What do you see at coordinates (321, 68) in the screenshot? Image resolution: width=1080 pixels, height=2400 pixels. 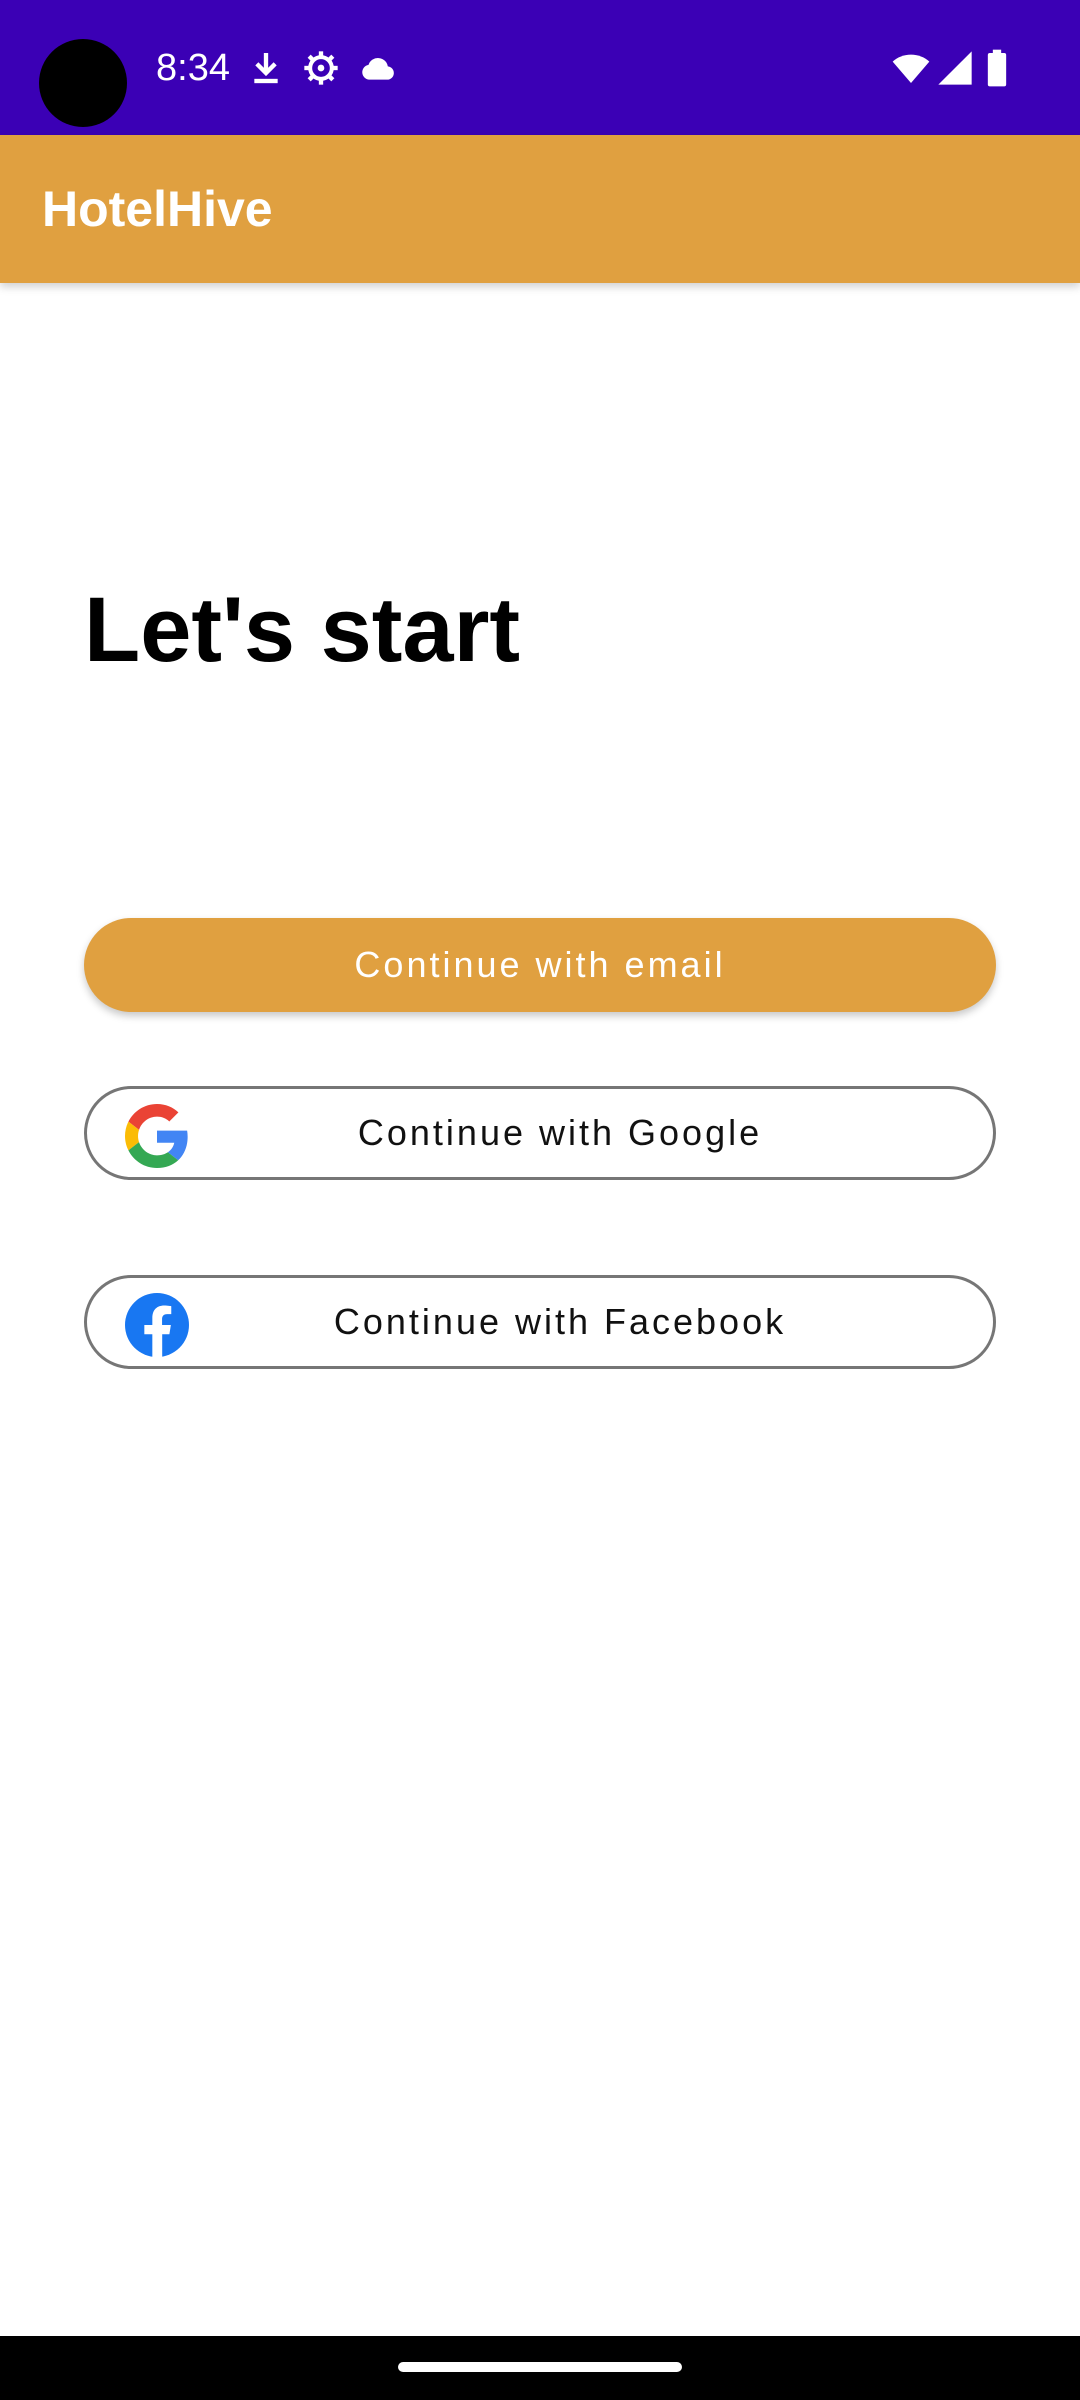 I see `settings-icon` at bounding box center [321, 68].